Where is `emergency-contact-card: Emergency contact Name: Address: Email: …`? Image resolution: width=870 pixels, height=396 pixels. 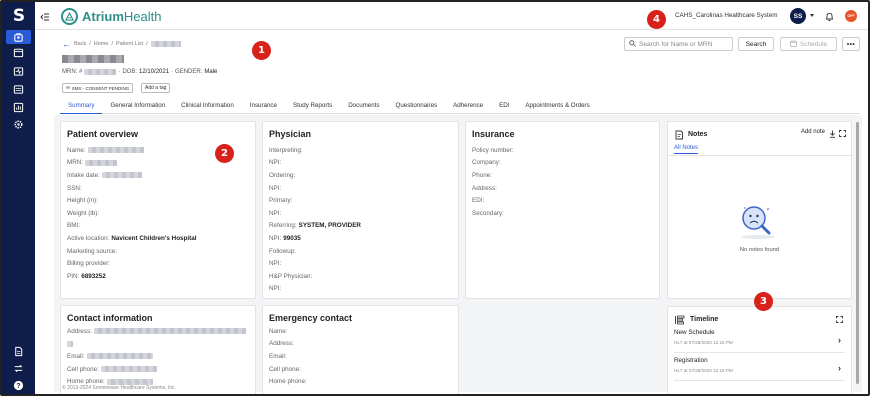 emergency-contact-card: Emergency contact Name: Address: Email: … is located at coordinates (360, 349).